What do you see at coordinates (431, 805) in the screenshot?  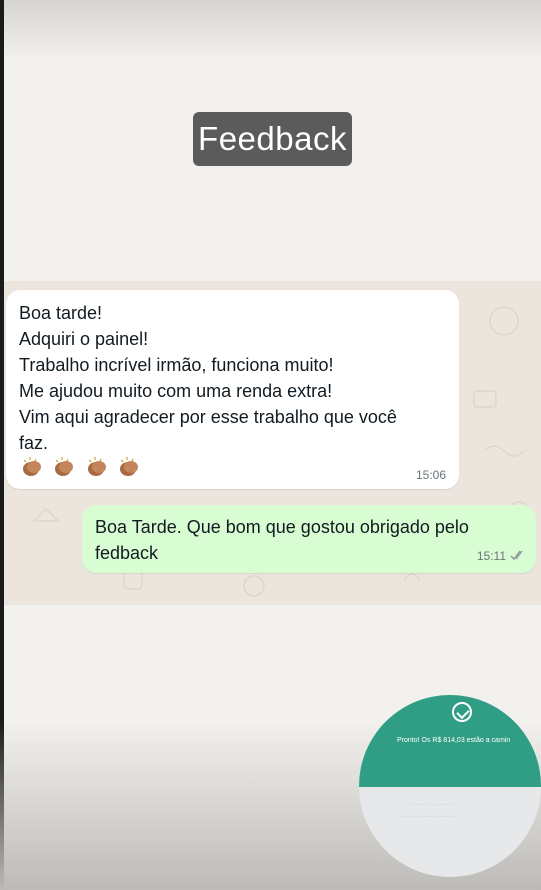 I see `faint-text-line: · · · · · · · · · · · · · · · ·` at bounding box center [431, 805].